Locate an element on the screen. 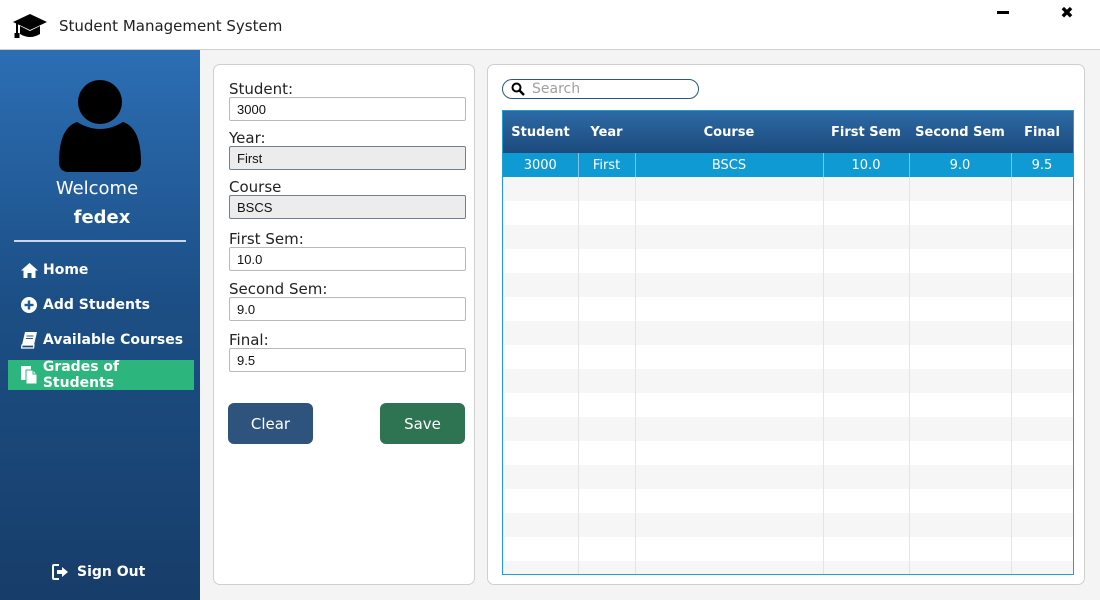  column-header-second-sem: Second Sem is located at coordinates (960, 132).